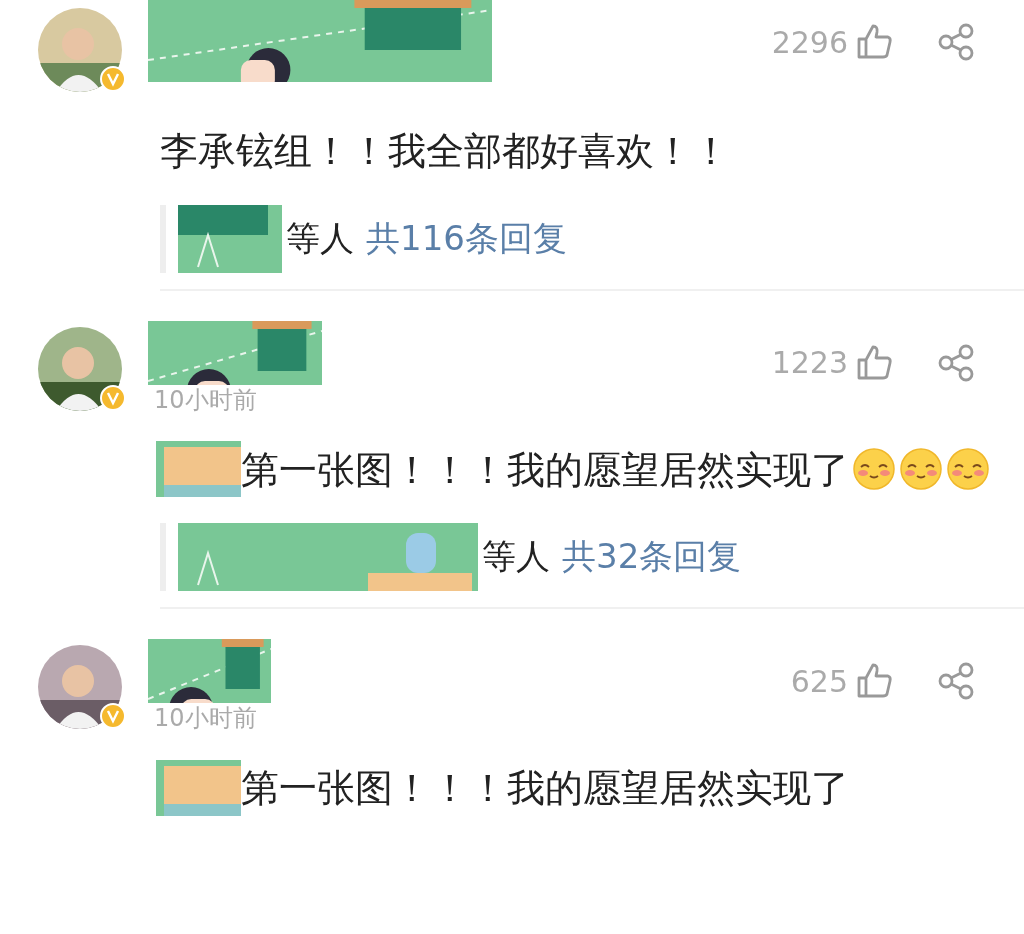 The width and height of the screenshot is (1024, 934). Describe the element at coordinates (809, 42) in the screenshot. I see `like-count: 2296` at that location.